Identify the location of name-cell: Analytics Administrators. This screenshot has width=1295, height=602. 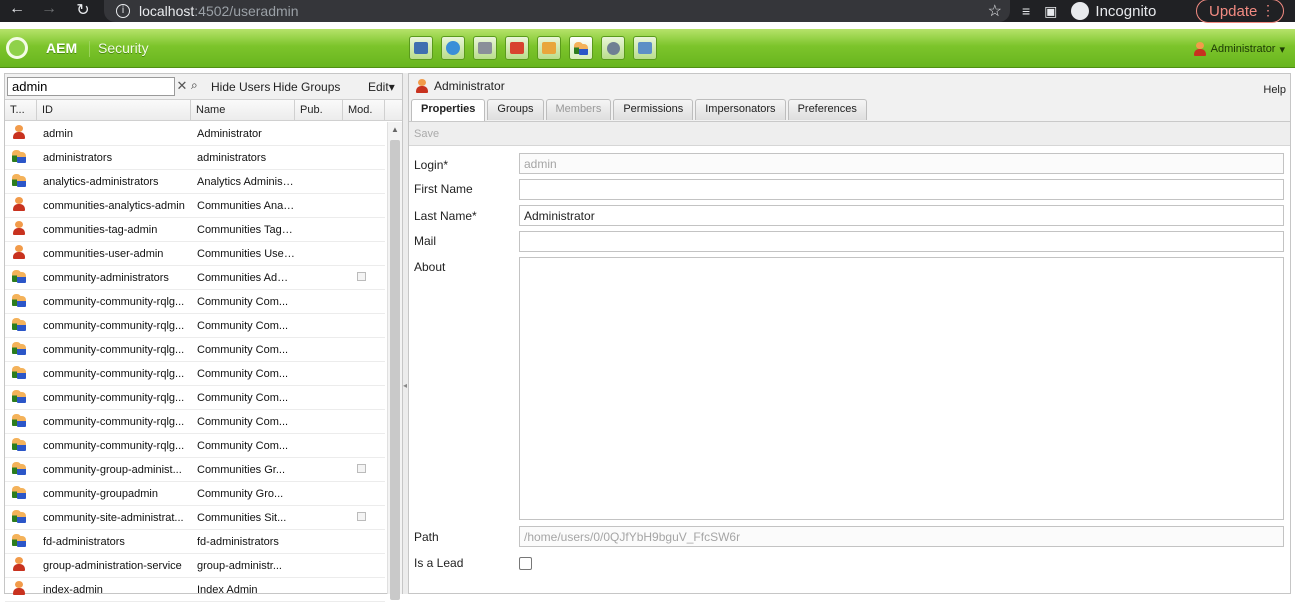
(246, 181).